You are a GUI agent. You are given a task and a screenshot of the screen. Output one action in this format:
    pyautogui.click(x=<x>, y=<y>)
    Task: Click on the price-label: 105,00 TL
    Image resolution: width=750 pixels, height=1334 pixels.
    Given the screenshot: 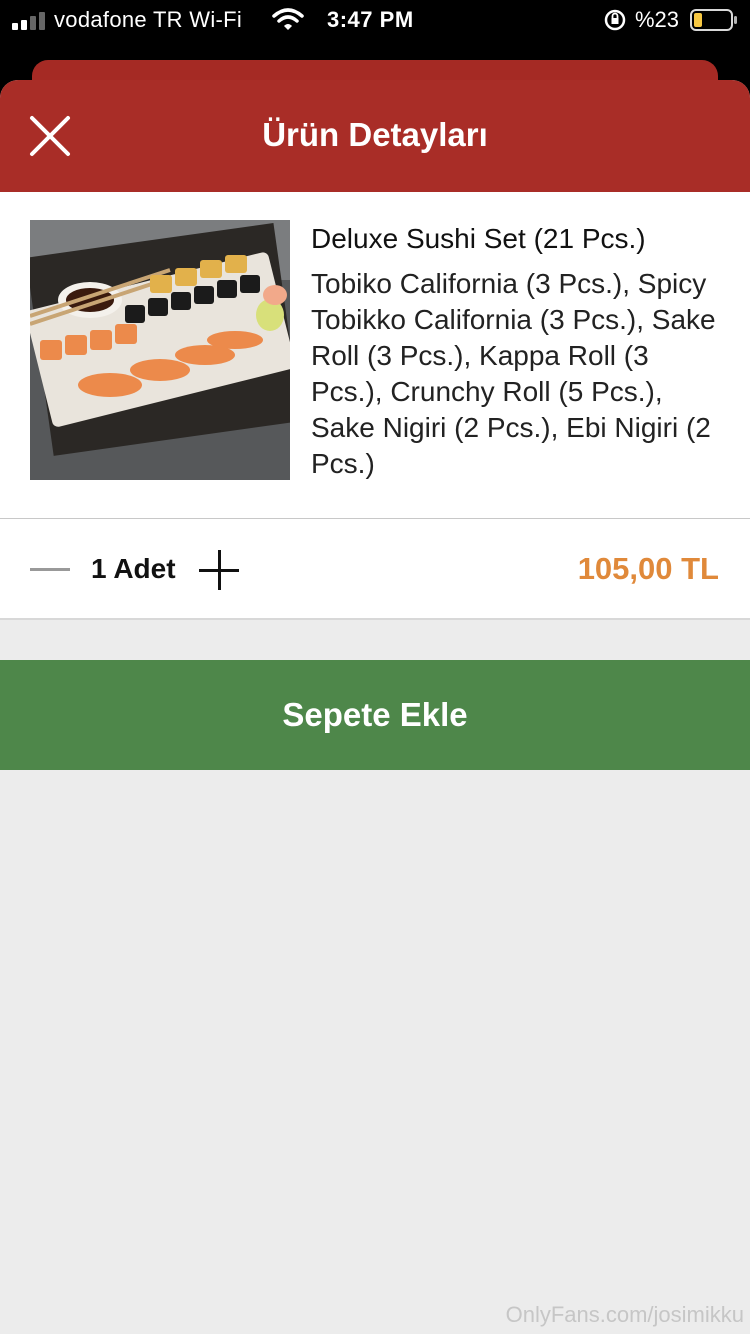 What is the action you would take?
    pyautogui.click(x=648, y=568)
    